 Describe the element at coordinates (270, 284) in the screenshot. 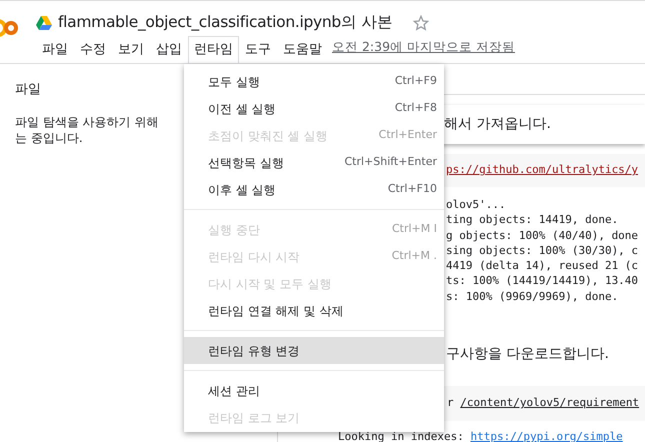

I see `menu-item-label: 다시 시작 및 모두 실행` at that location.